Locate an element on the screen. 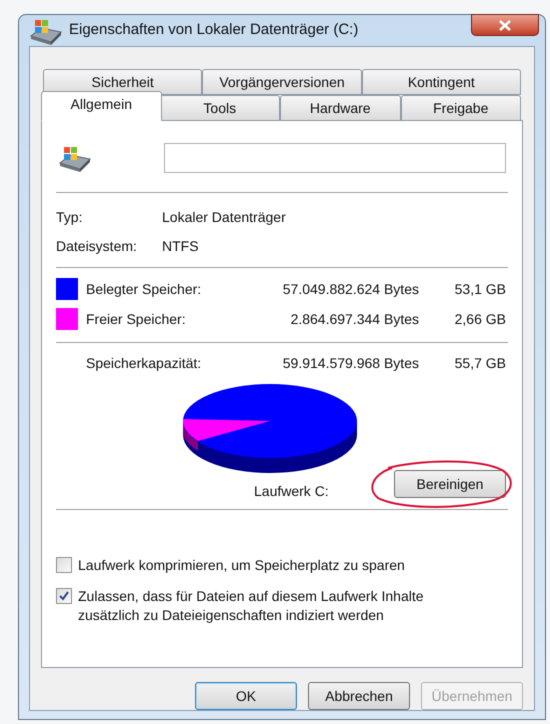 The image size is (550, 724). tab: Tools is located at coordinates (220, 108).